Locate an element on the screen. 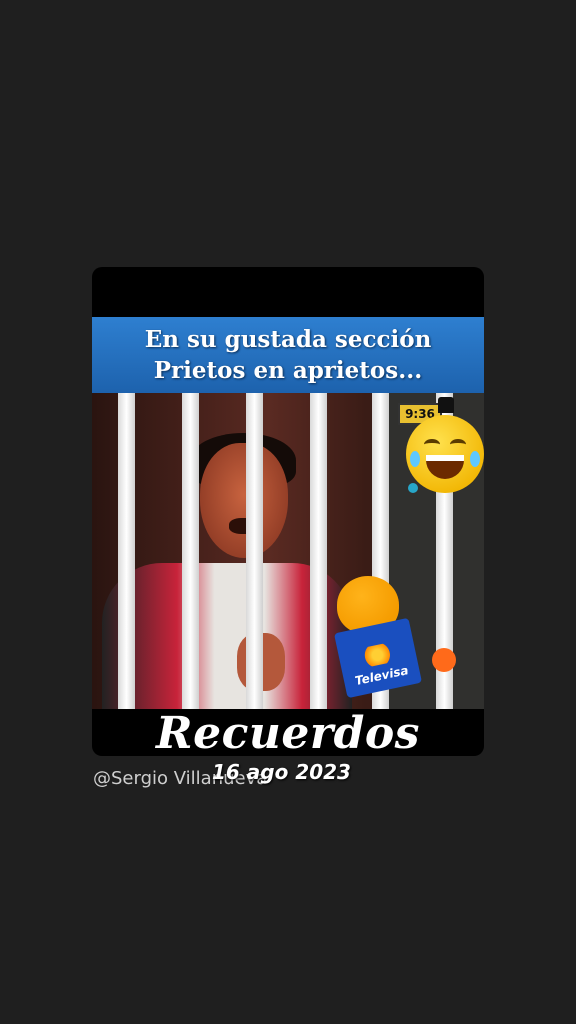 The height and width of the screenshot is (1024, 576). televisa-logo-icon is located at coordinates (377, 655).